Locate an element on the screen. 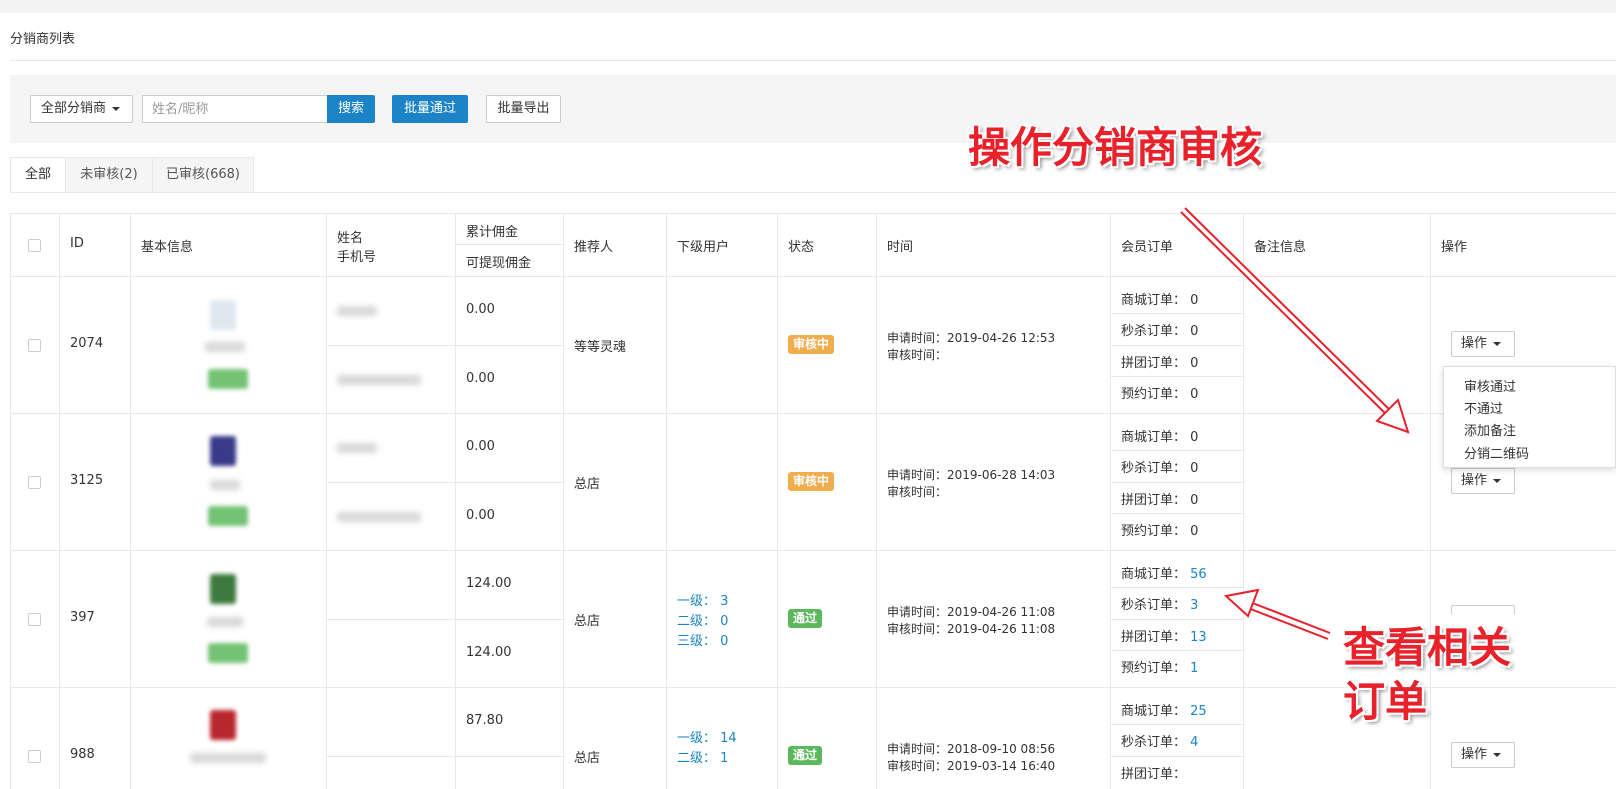  arrow-to-orders-icon is located at coordinates (1277, 614).